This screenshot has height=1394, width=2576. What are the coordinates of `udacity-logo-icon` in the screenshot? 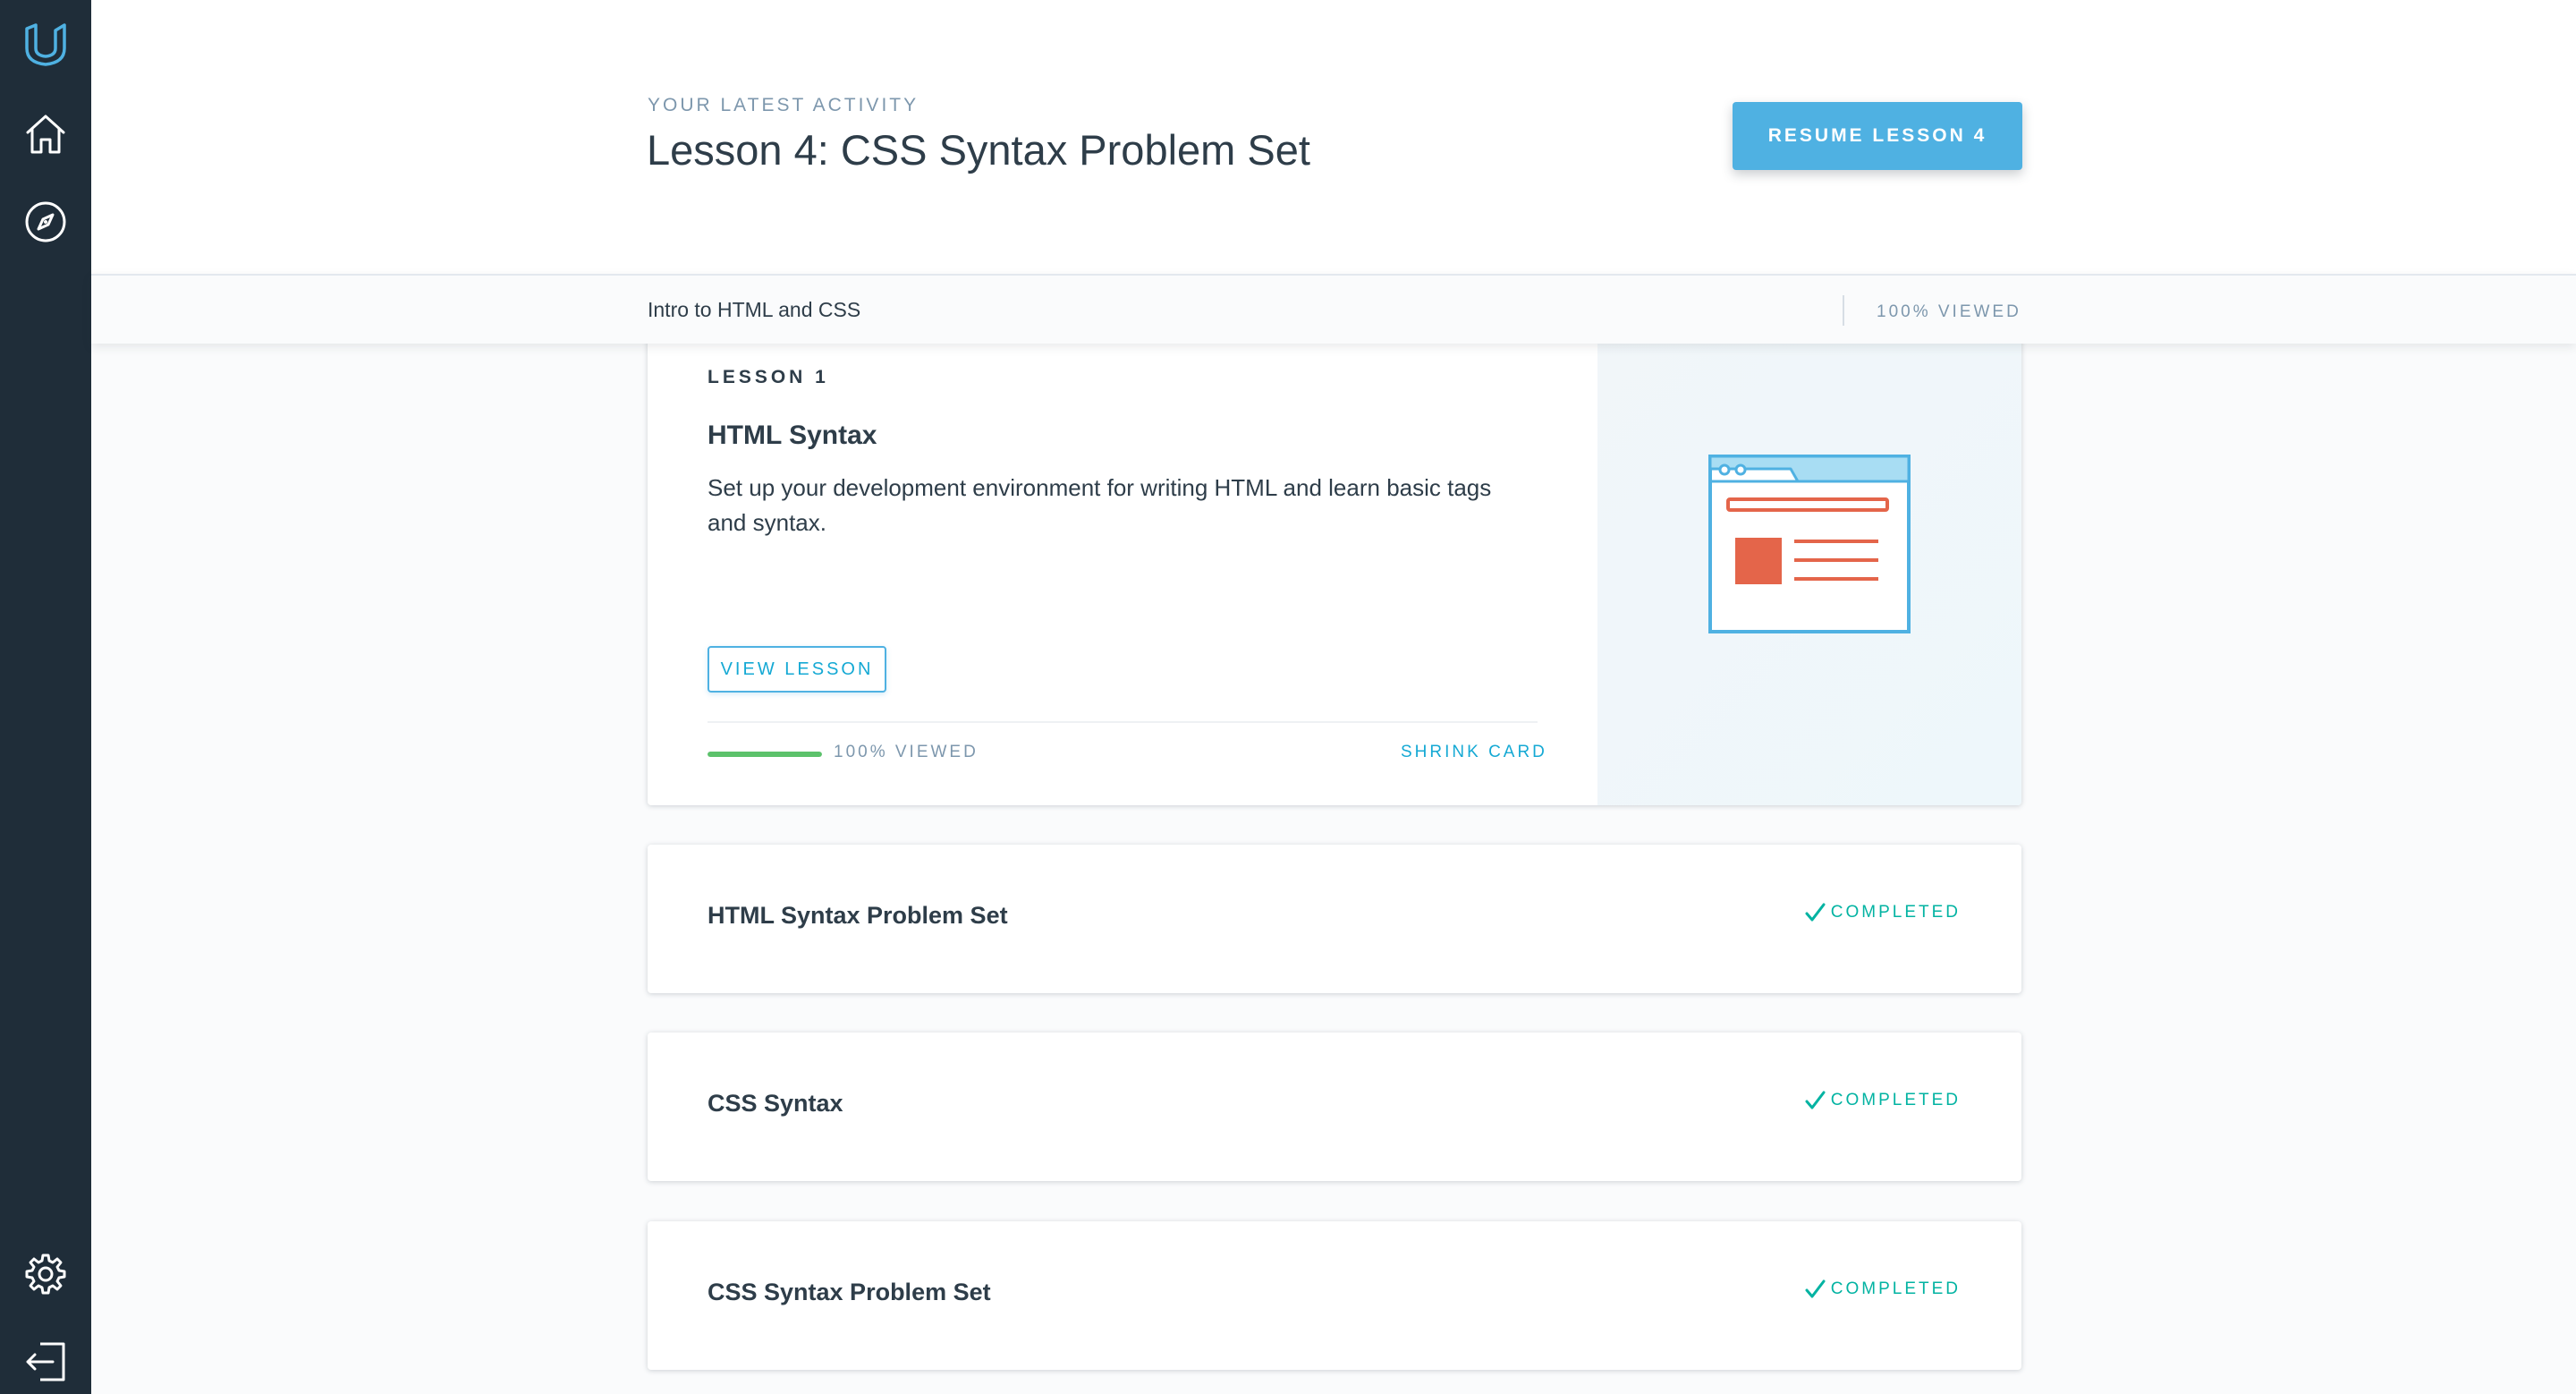 It's located at (45, 44).